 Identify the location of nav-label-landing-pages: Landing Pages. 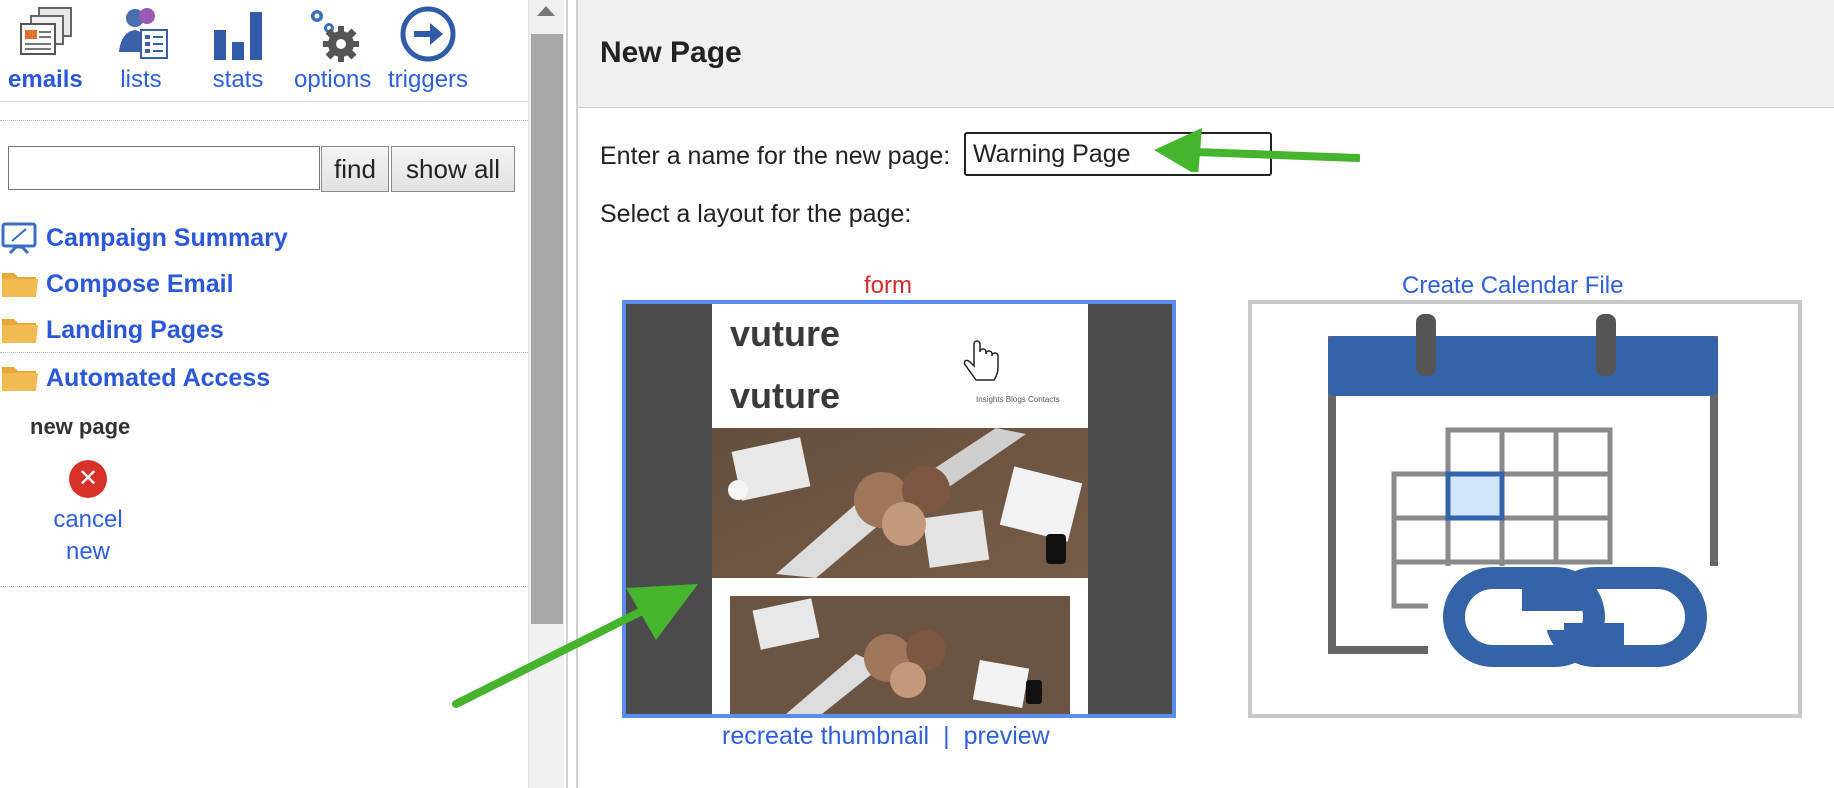
(135, 329).